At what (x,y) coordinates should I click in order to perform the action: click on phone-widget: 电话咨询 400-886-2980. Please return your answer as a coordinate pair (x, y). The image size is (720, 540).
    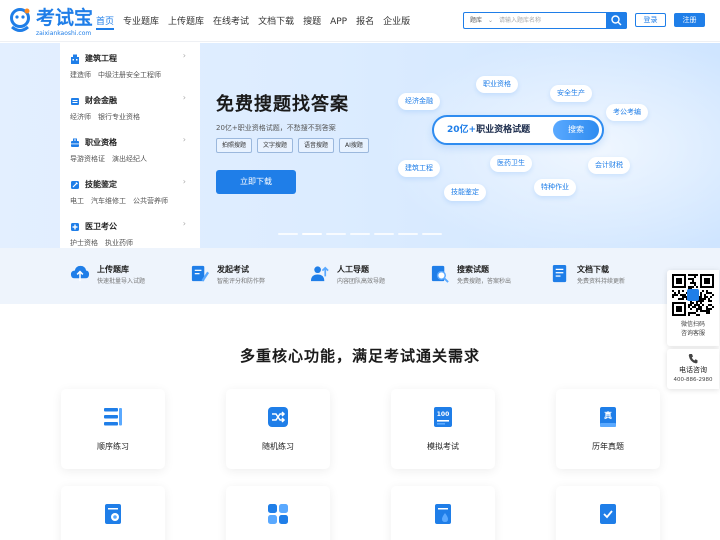
    Looking at the image, I should click on (693, 369).